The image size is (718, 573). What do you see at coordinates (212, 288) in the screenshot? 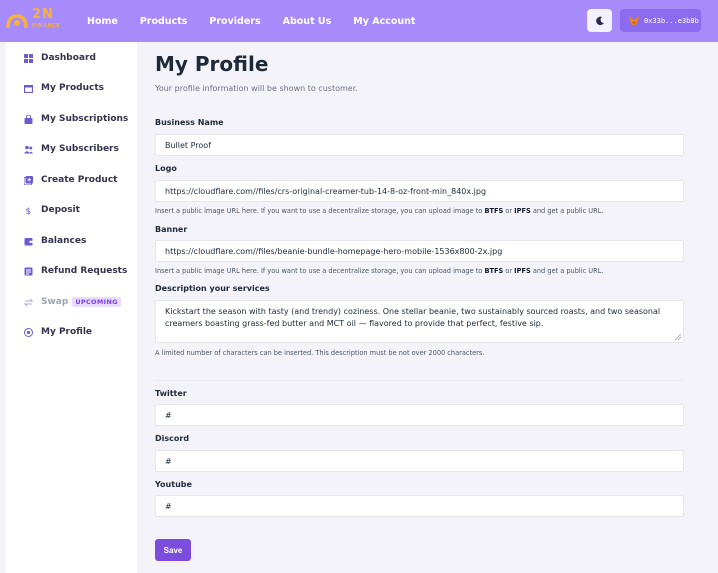
I see `description-label: Description your services` at bounding box center [212, 288].